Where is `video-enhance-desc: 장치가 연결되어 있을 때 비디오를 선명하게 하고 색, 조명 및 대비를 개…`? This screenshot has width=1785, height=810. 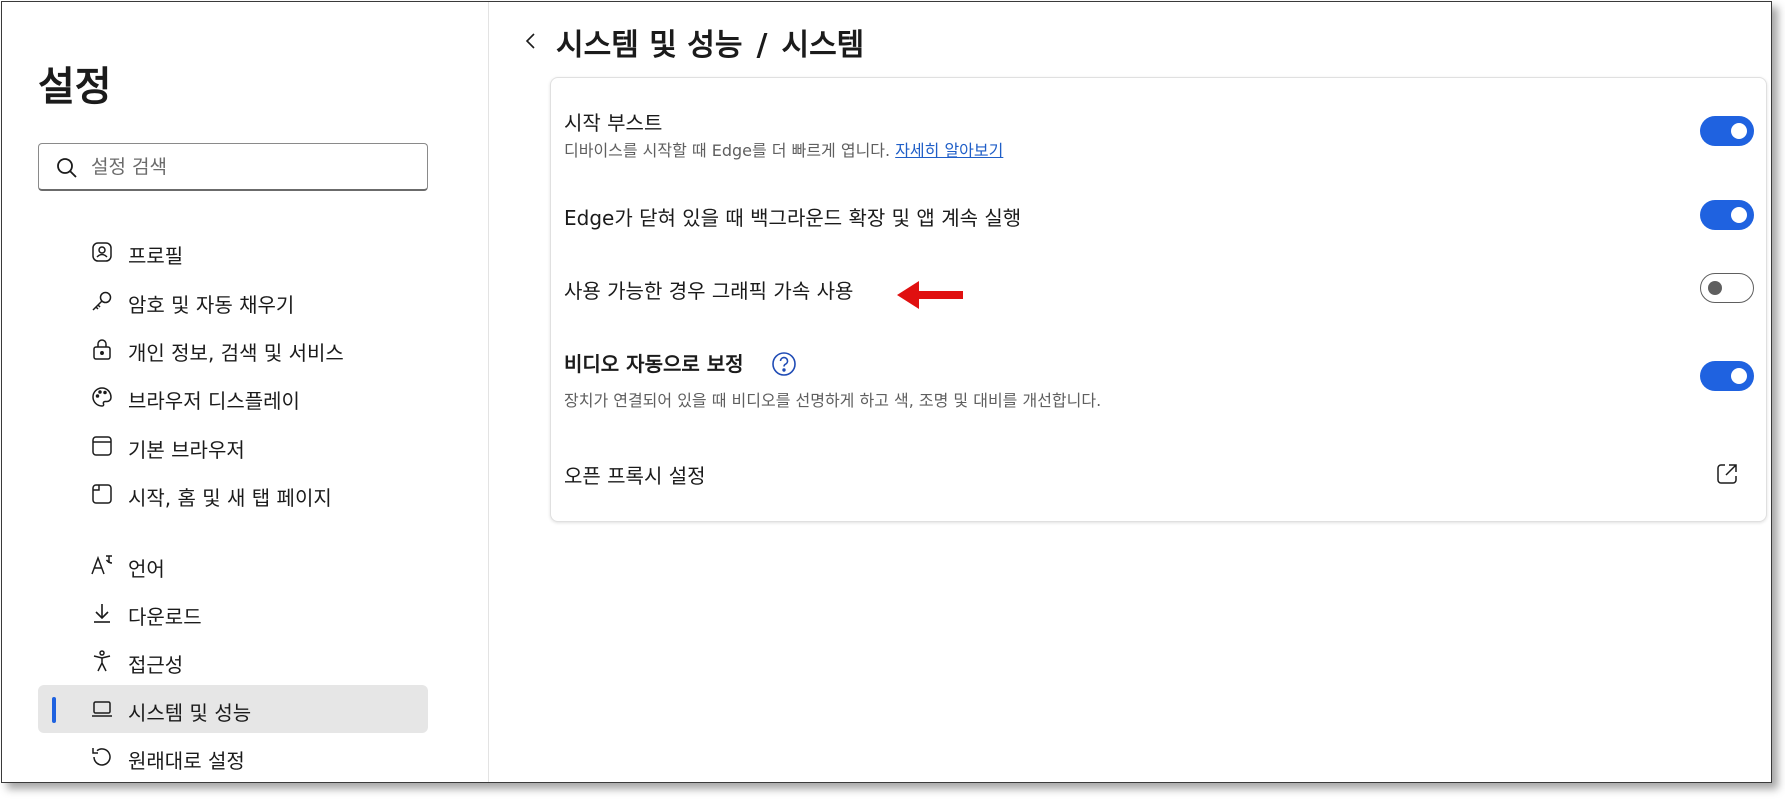
video-enhance-desc: 장치가 연결되어 있을 때 비디오를 선명하게 하고 색, 조명 및 대비를 개… is located at coordinates (833, 400).